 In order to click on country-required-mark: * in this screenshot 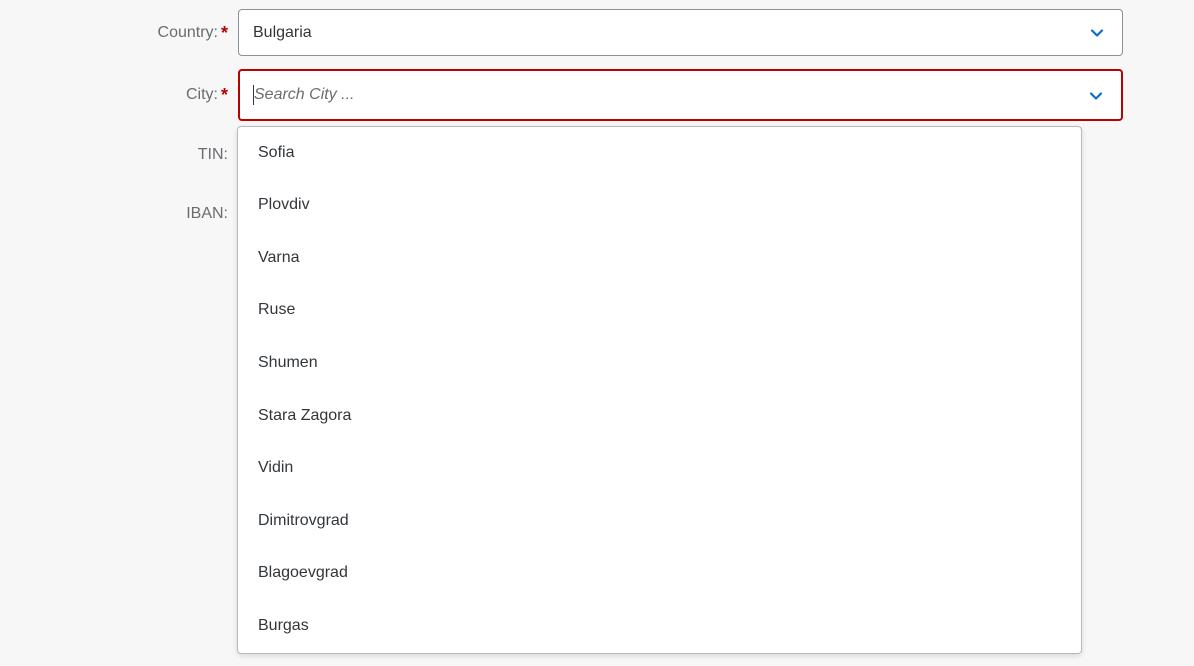, I will do `click(224, 33)`.